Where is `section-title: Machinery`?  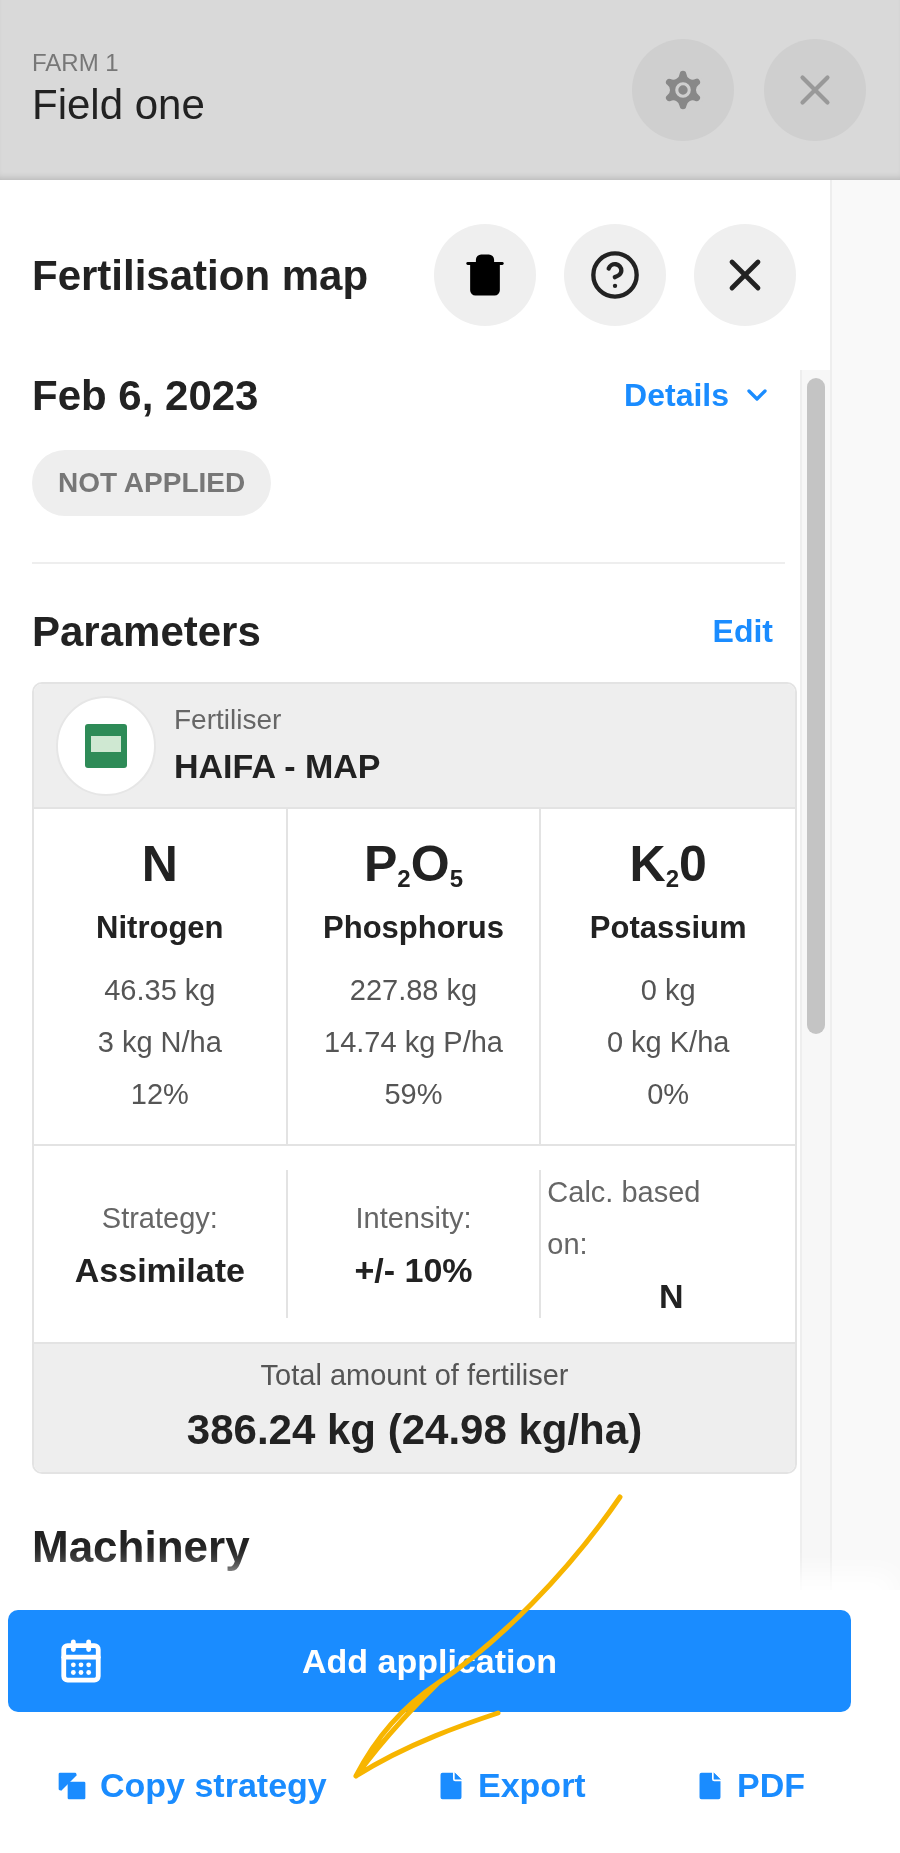 section-title: Machinery is located at coordinates (141, 1546).